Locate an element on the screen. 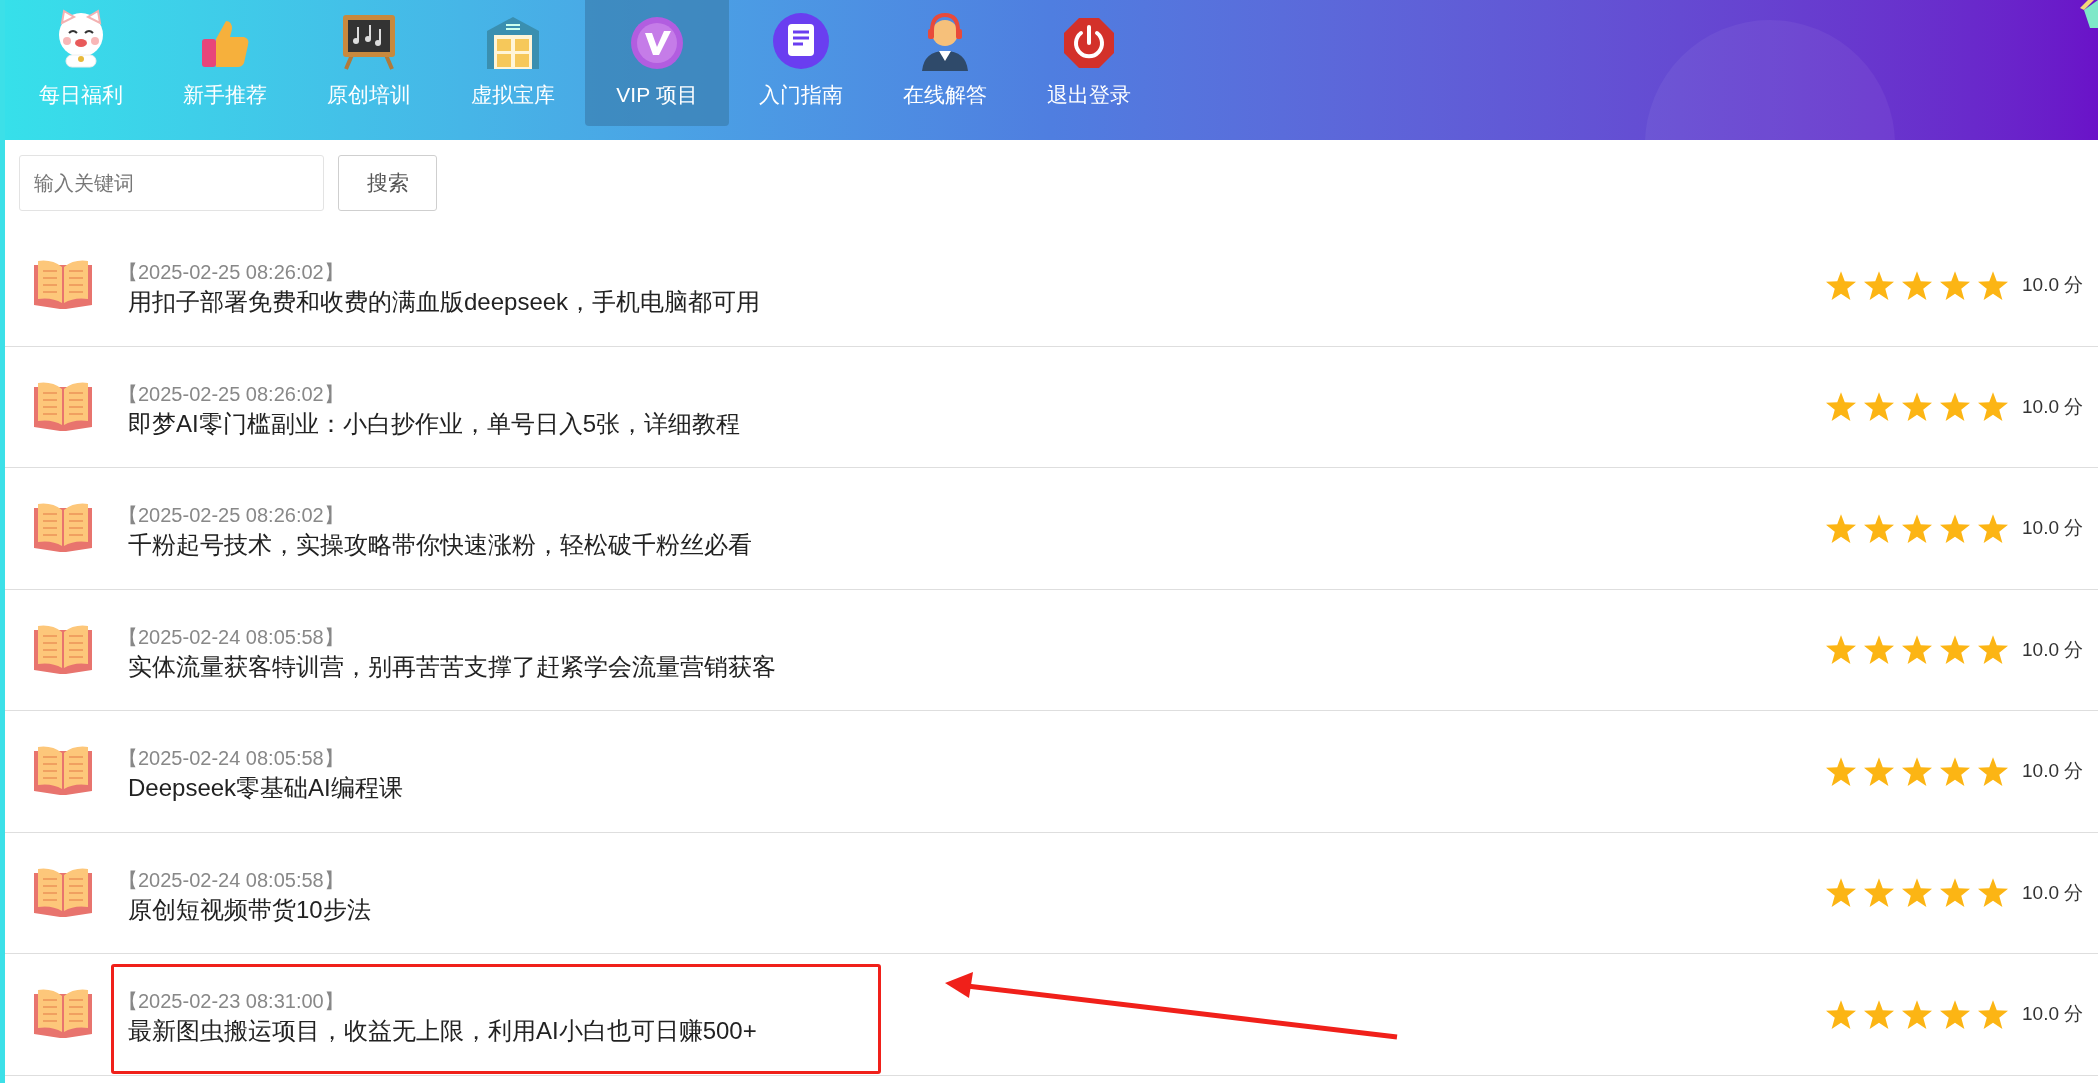  item-title-link: 实体流量获客特训营，别再苦苦支撑了赶紧学会流量营销获客 is located at coordinates (452, 666).